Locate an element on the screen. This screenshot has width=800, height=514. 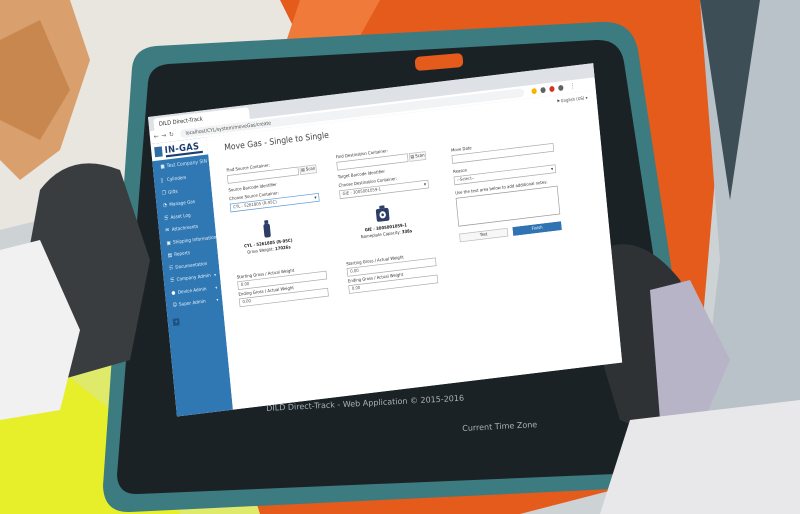
company-name: Test Company SIN is located at coordinates (187, 163).